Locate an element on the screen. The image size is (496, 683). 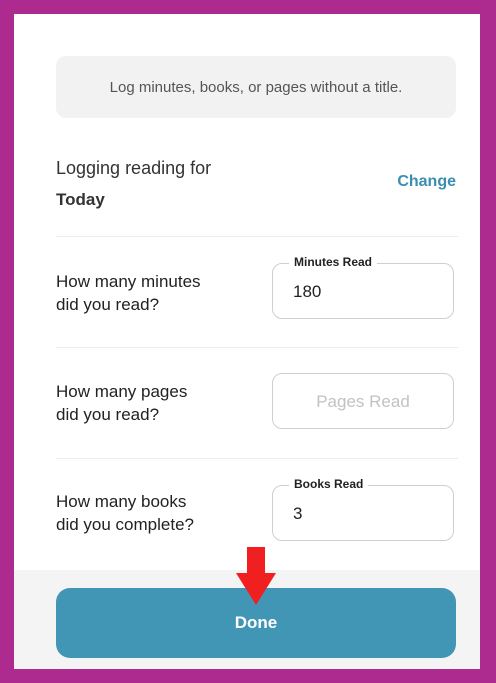
books-read-label: Books Read is located at coordinates (329, 484).